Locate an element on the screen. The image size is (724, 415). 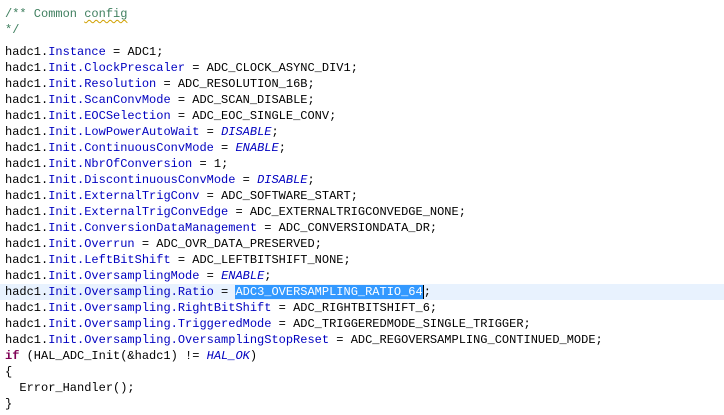
assigned-value: ADC_REGOVERSAMPLING_CONTINUED_MODE is located at coordinates (473, 340).